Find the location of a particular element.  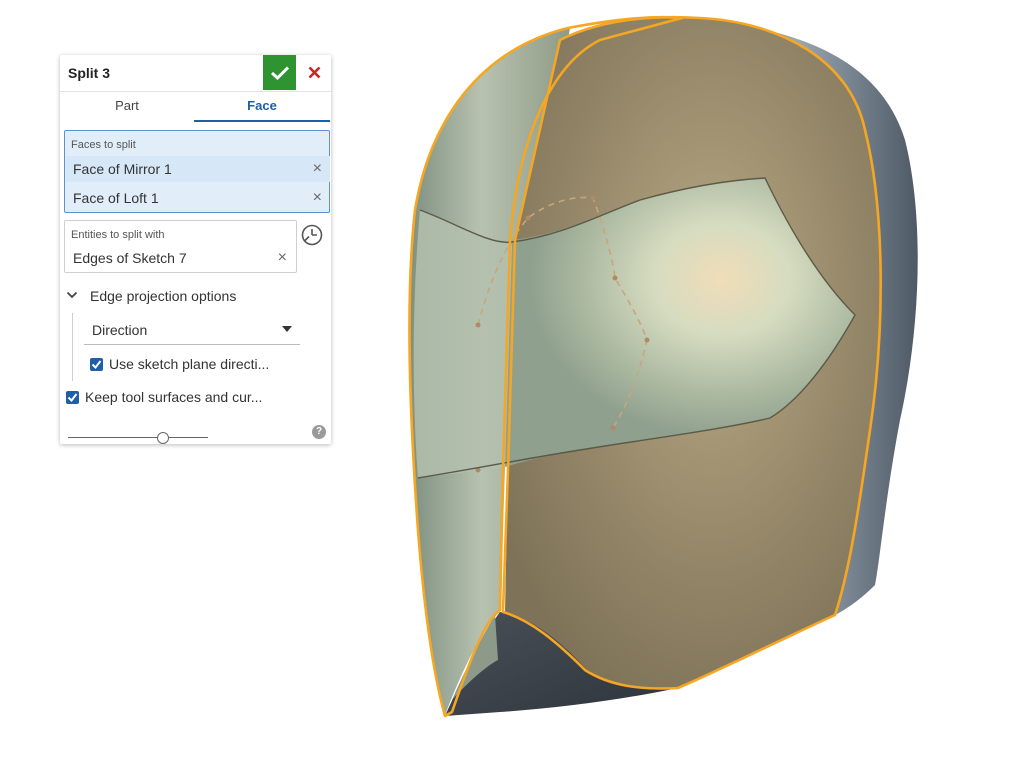

dialog-title: Split 3 is located at coordinates (89, 73).